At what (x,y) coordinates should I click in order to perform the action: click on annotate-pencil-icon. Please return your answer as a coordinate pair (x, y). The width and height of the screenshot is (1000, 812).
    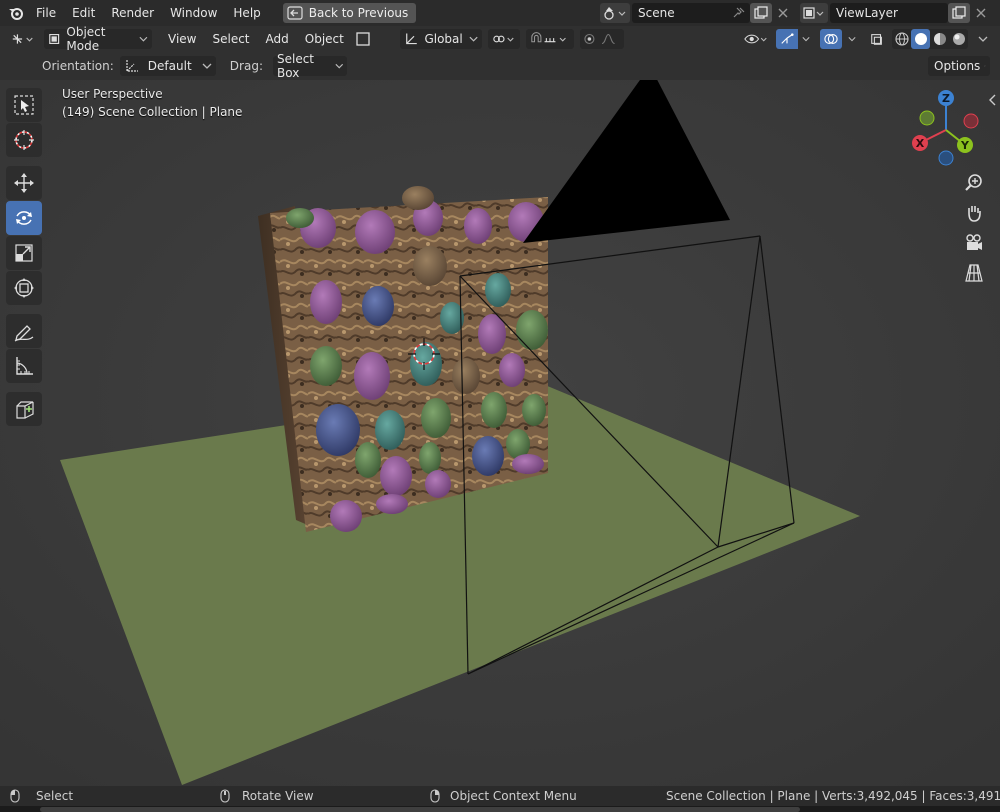
    Looking at the image, I should click on (24, 333).